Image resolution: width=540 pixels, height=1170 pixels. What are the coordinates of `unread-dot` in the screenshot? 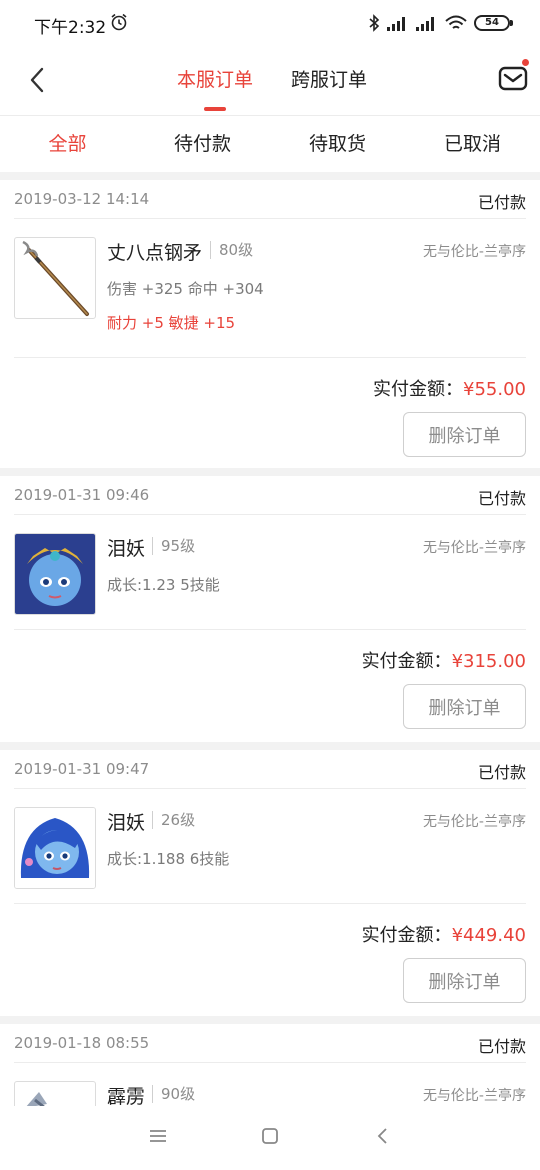 It's located at (525, 62).